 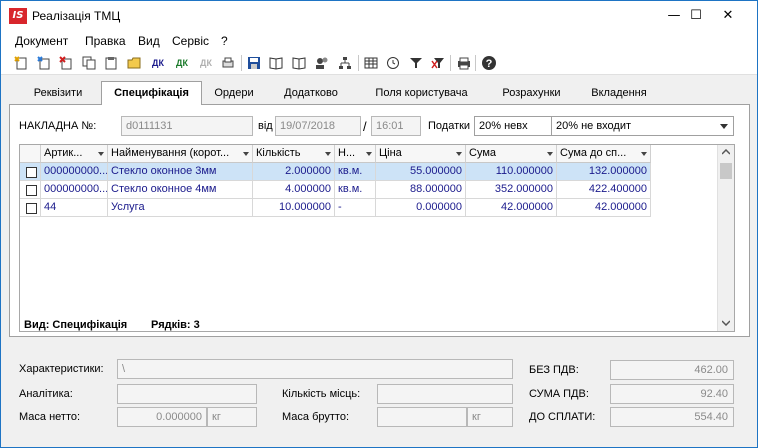 What do you see at coordinates (294, 190) in the screenshot?
I see `cell-quantity: 4.000000` at bounding box center [294, 190].